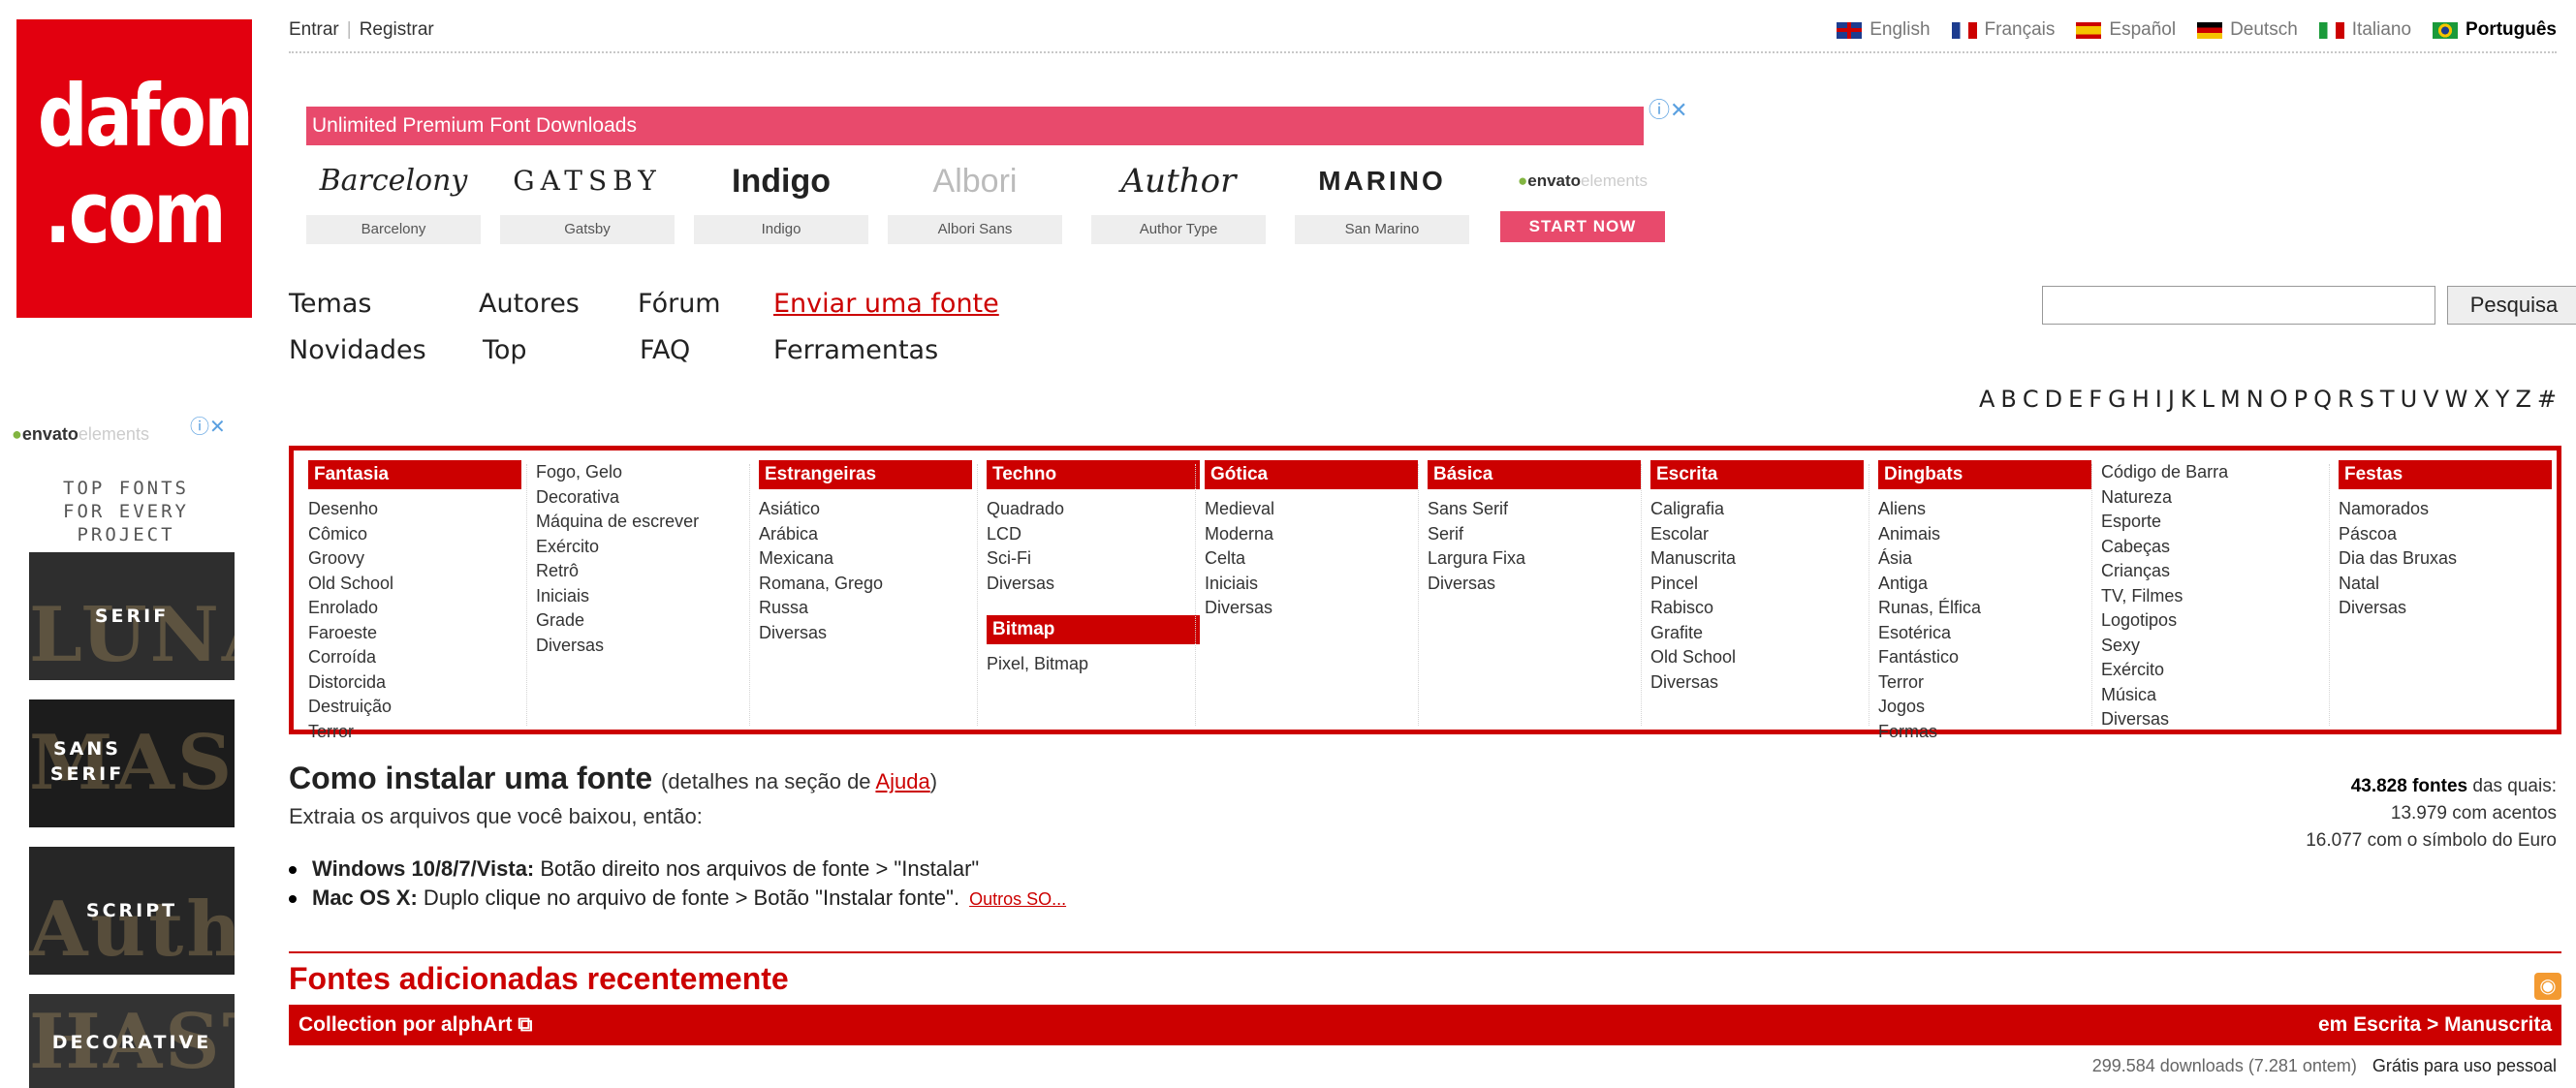  Describe the element at coordinates (1534, 475) in the screenshot. I see `category-heading: Básica` at that location.